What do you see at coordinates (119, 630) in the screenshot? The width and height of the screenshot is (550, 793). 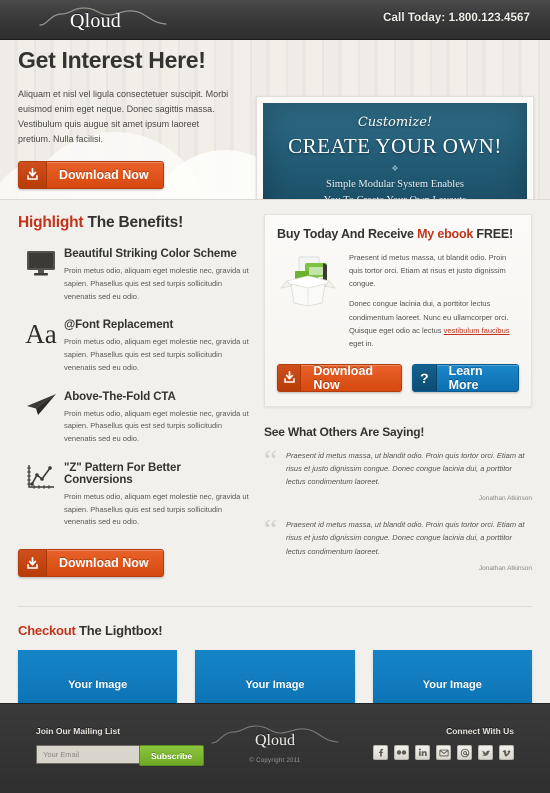 I see `lightbox-heading-rest: The Lightbox!` at bounding box center [119, 630].